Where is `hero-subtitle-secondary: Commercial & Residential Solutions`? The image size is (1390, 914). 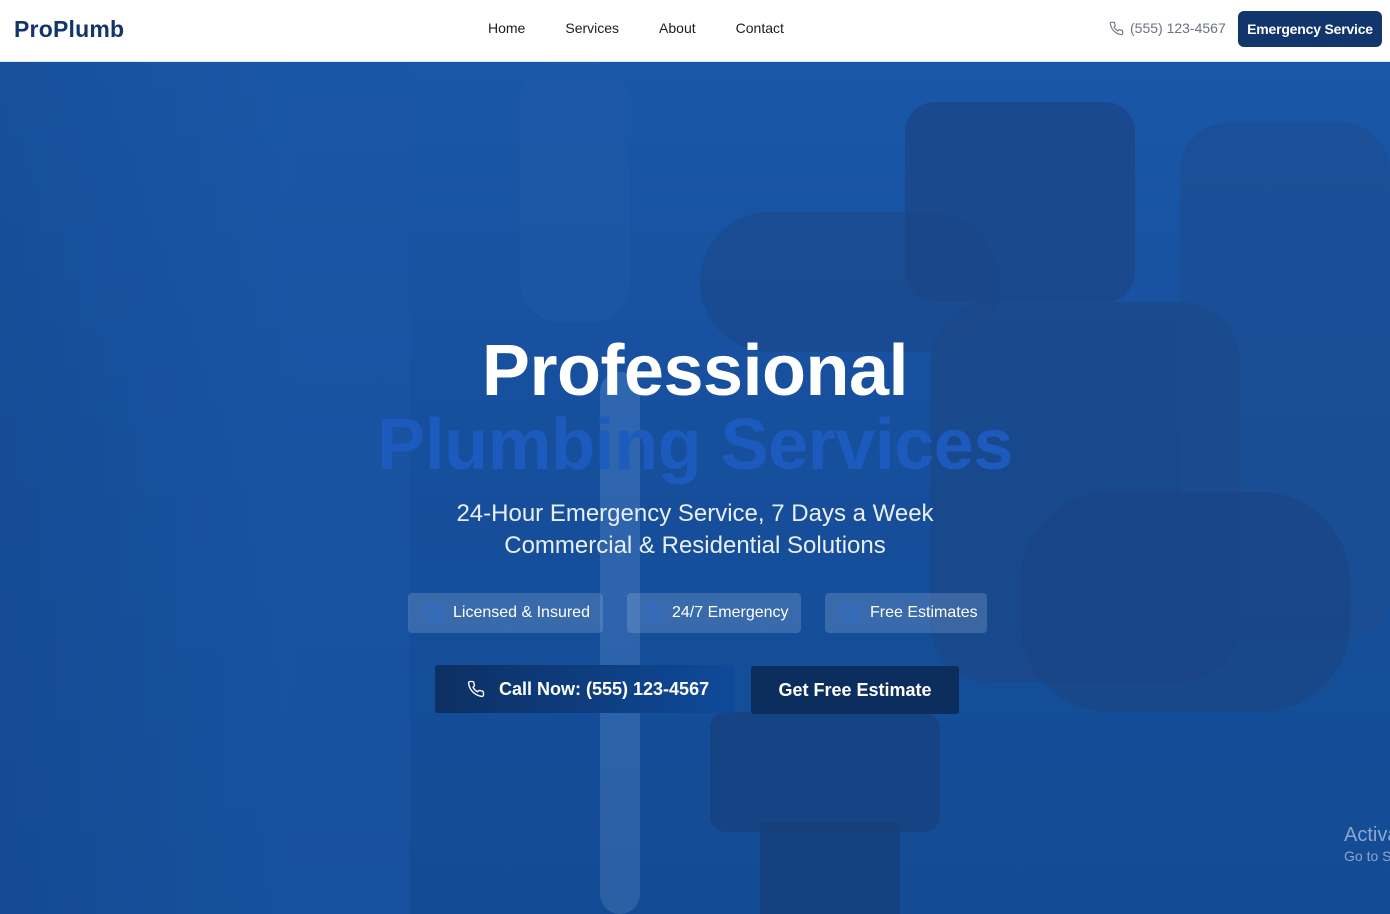
hero-subtitle-secondary: Commercial & Residential Solutions is located at coordinates (695, 545).